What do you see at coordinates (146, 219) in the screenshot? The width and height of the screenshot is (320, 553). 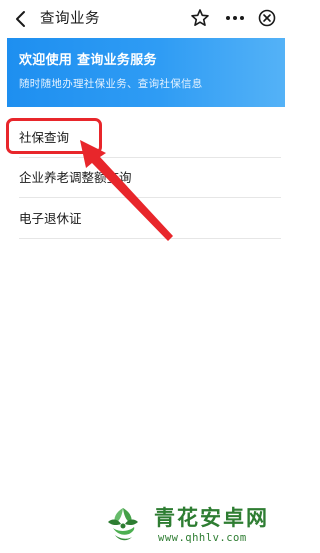 I see `list-item-electronic-retirement-certificate: 电子退休证` at bounding box center [146, 219].